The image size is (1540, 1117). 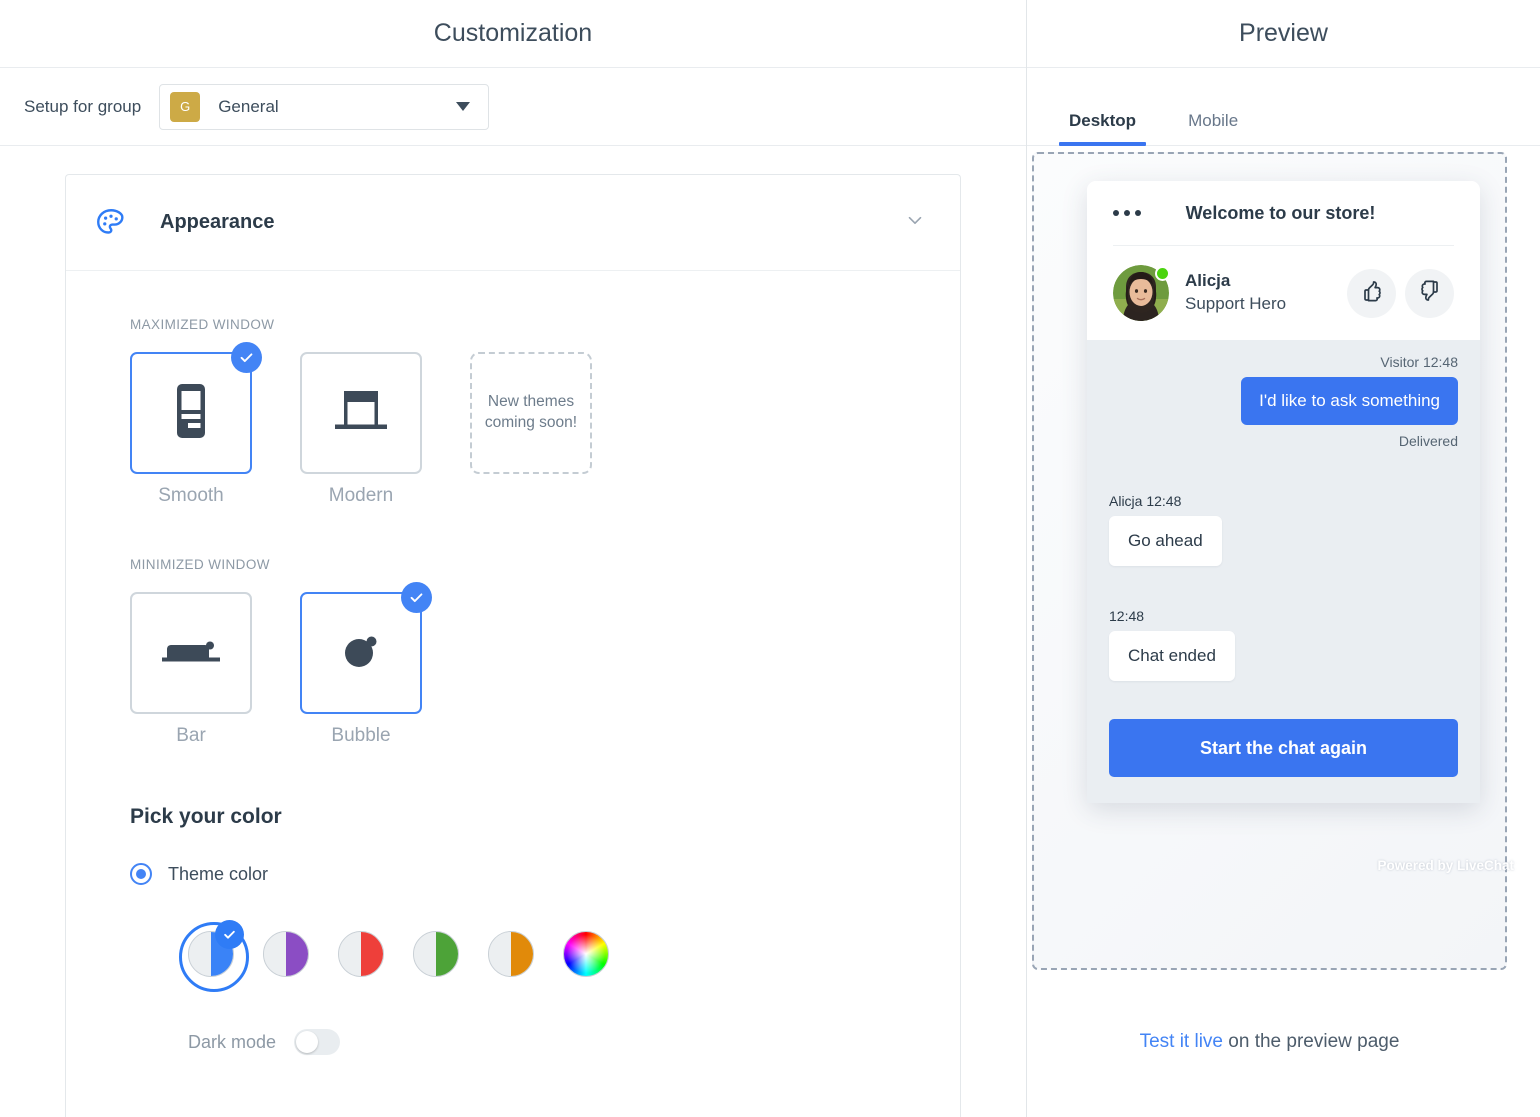 What do you see at coordinates (232, 1041) in the screenshot?
I see `dark-mode-label: Dark mode` at bounding box center [232, 1041].